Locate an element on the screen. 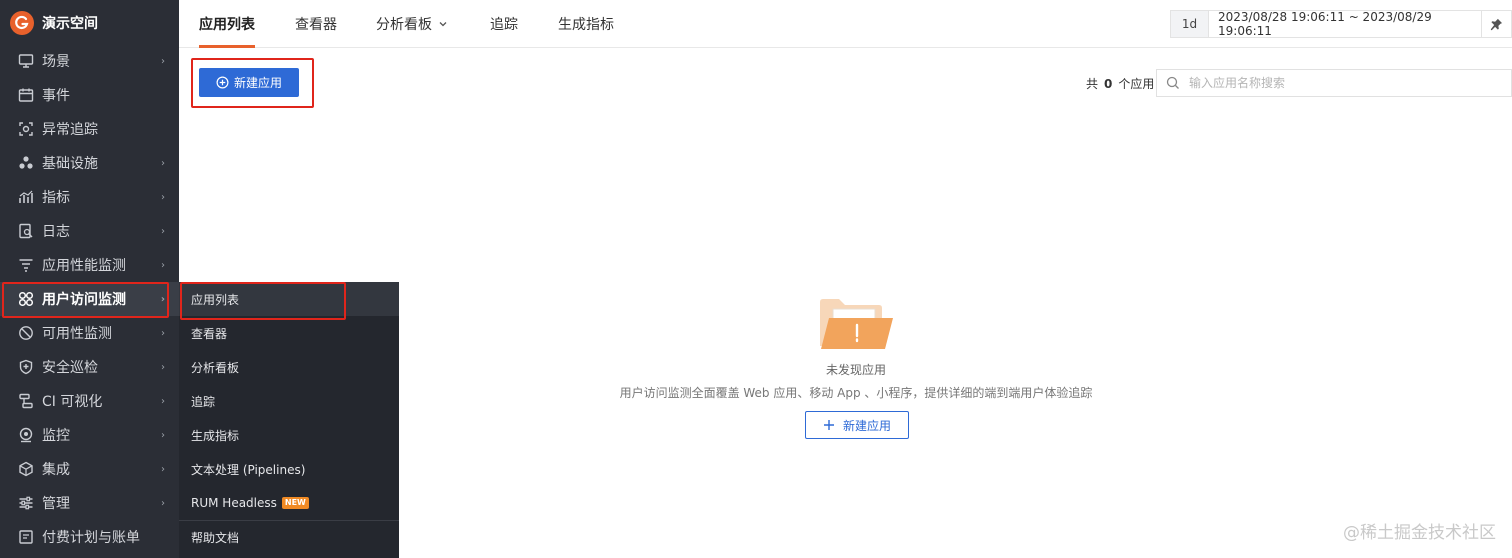 This screenshot has width=1512, height=558. monitor-icon is located at coordinates (26, 61).